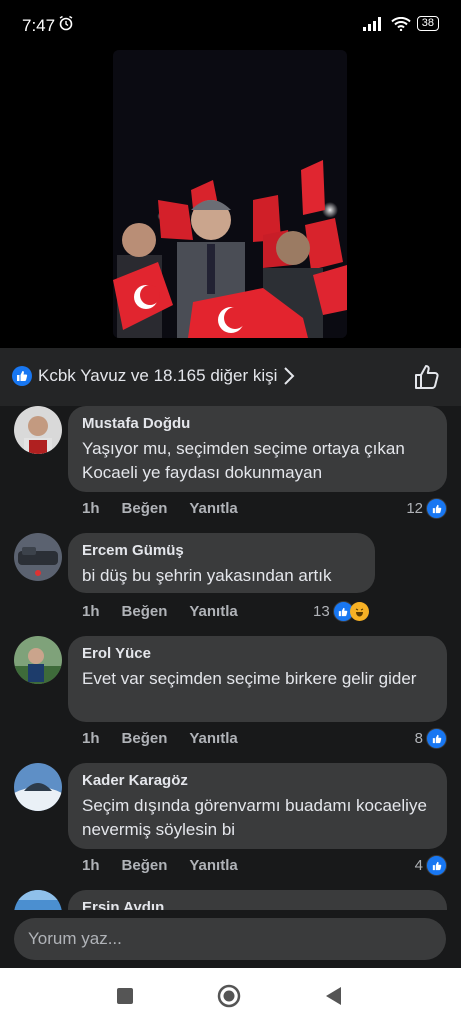 The image size is (461, 1024). Describe the element at coordinates (401, 23) in the screenshot. I see `wifi-icon` at that location.